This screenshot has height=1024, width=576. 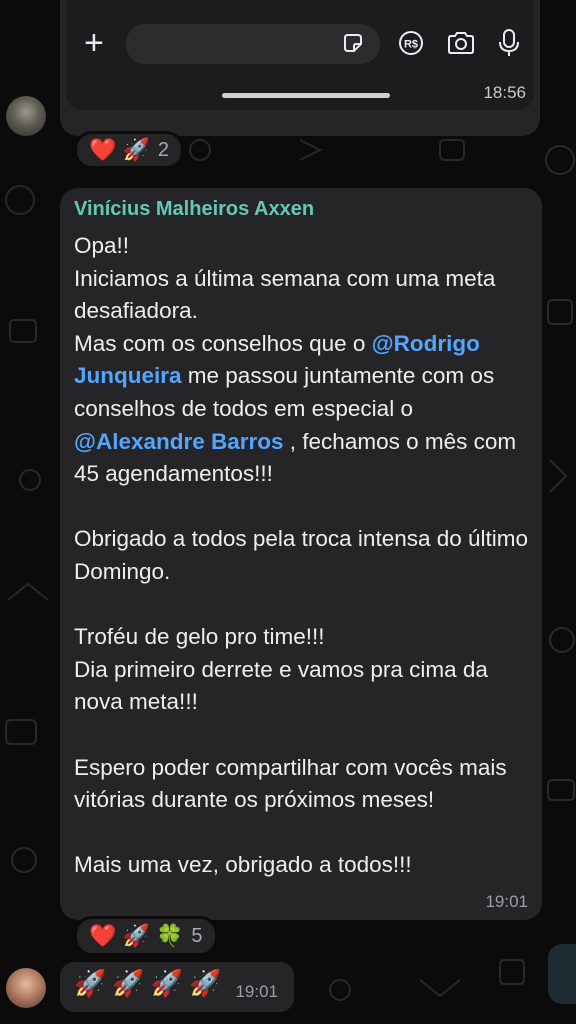 I want to click on reaction-emojis: ❤️ 🚀, so click(x=119, y=149).